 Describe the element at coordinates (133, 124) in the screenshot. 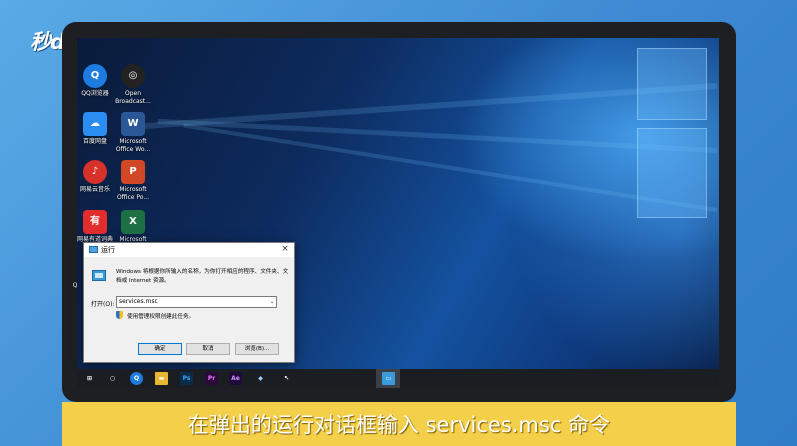

I see `word-icon: W` at that location.